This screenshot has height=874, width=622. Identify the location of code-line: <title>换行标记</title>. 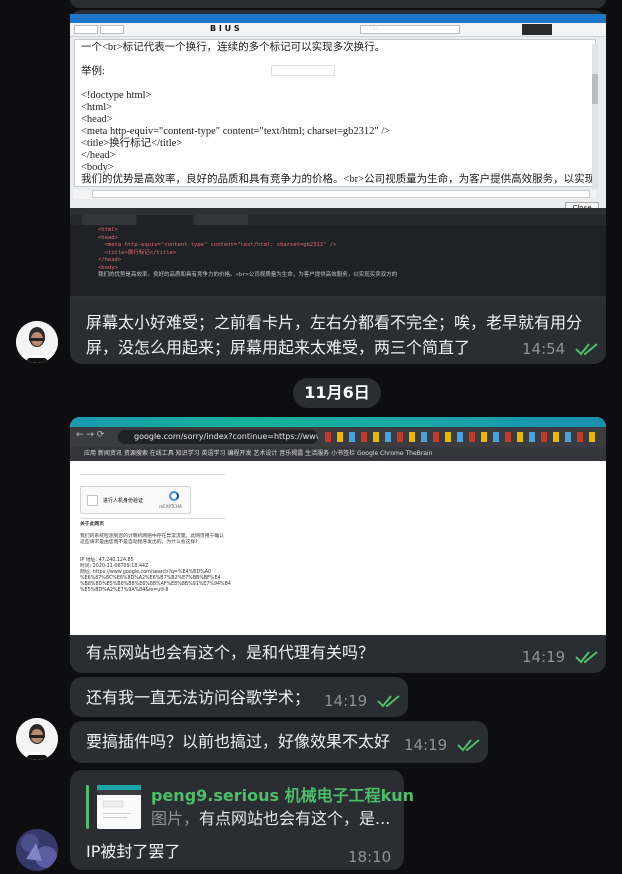
(137, 252).